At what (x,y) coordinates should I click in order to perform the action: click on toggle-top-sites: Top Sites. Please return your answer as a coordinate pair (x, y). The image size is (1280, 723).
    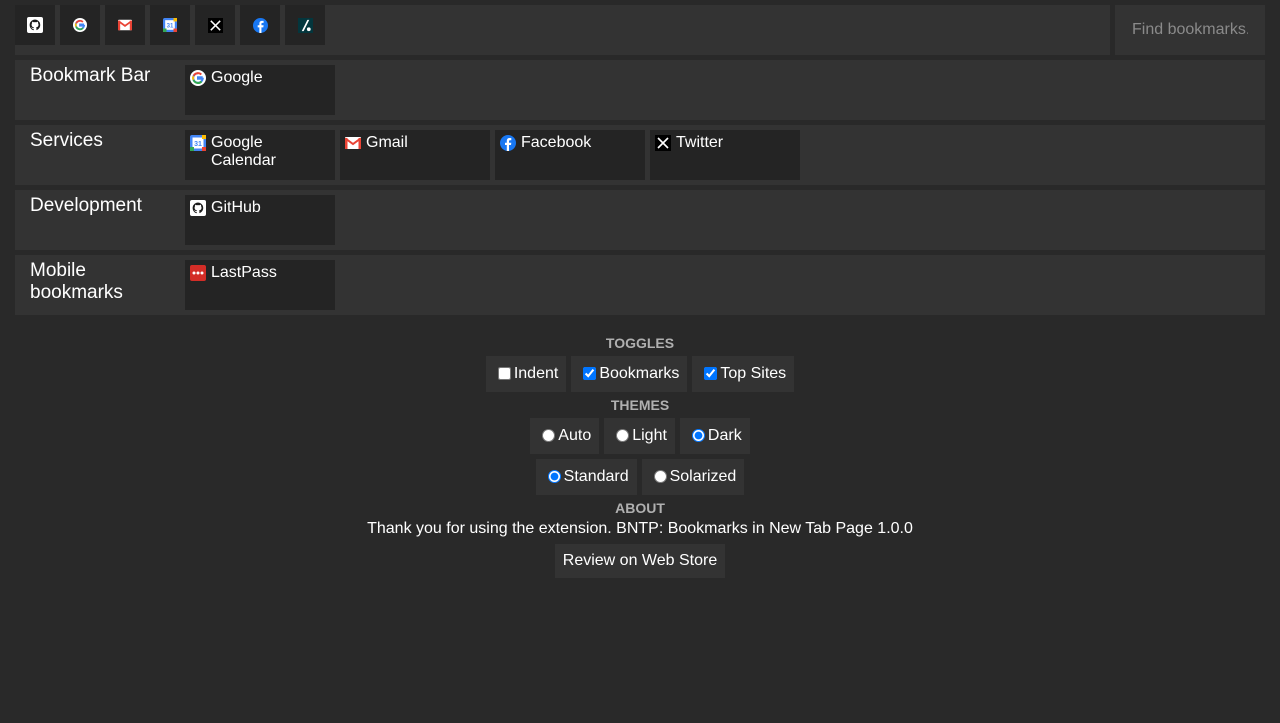
    Looking at the image, I should click on (743, 374).